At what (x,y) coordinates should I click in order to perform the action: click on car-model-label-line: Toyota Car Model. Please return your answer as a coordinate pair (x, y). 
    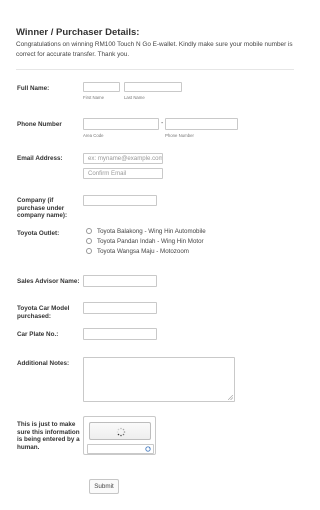
    Looking at the image, I should click on (43, 308).